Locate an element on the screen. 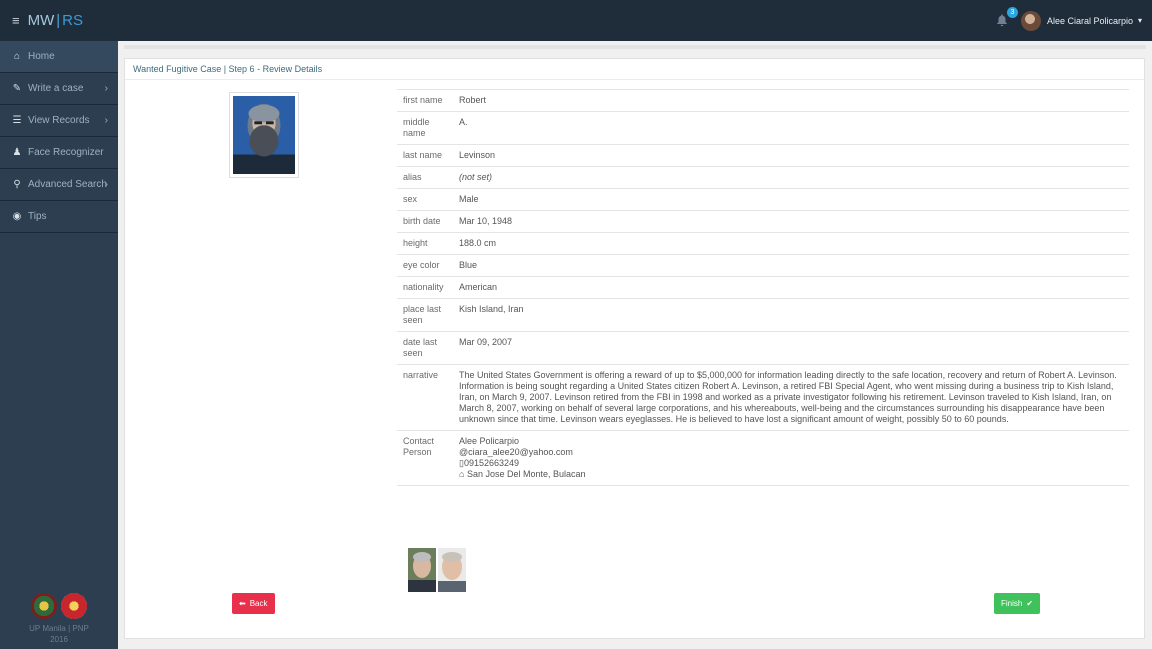 Image resolution: width=1152 pixels, height=649 pixels. contact-phone: ▯09152663249 is located at coordinates (489, 463).